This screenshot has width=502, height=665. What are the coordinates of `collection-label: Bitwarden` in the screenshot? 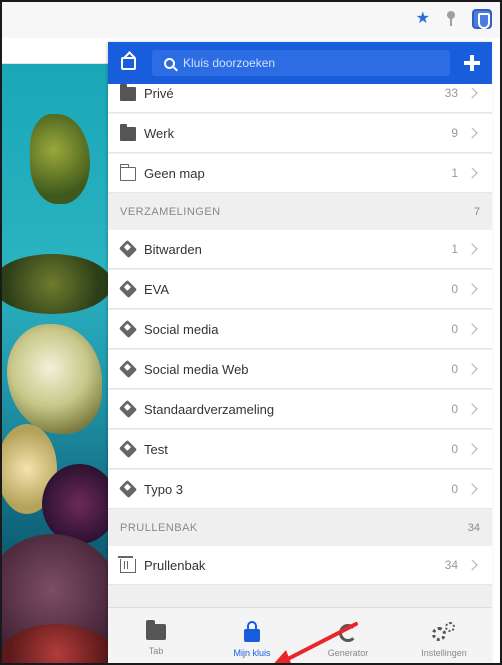 It's located at (173, 249).